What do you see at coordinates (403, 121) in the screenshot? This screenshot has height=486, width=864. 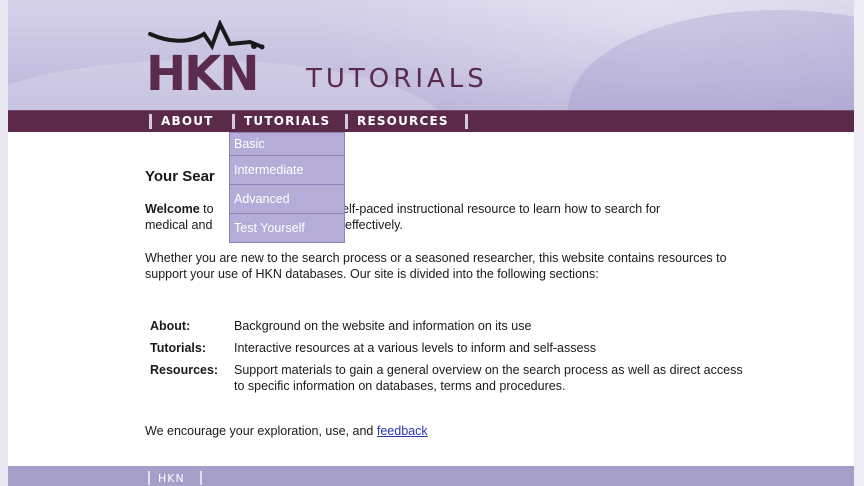 I see `nav-item-resources: RESOURCES` at bounding box center [403, 121].